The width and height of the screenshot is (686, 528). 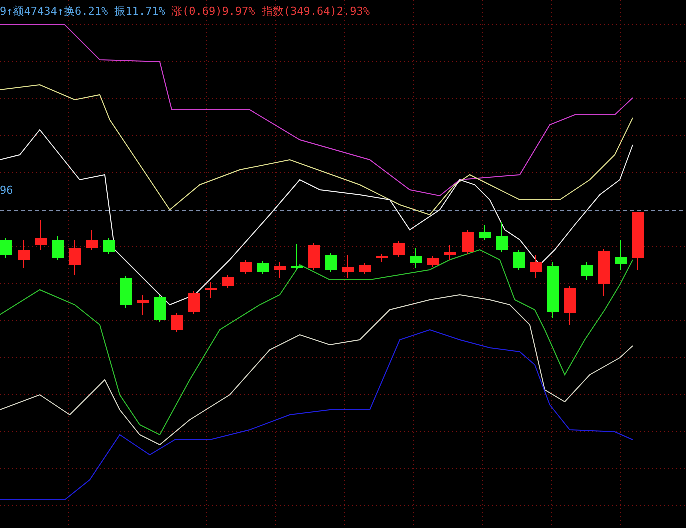 I want to click on stats-text: 9↑额47434↑换6.21% 振11.71%, so click(x=83, y=12).